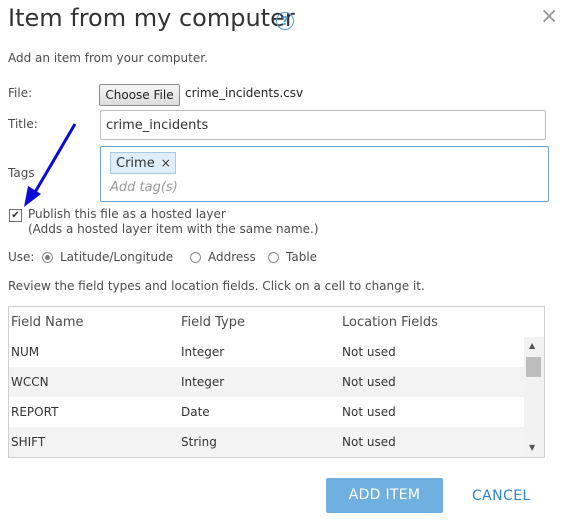 This screenshot has height=522, width=565. I want to click on cell-field-name: SHIFT, so click(28, 442).